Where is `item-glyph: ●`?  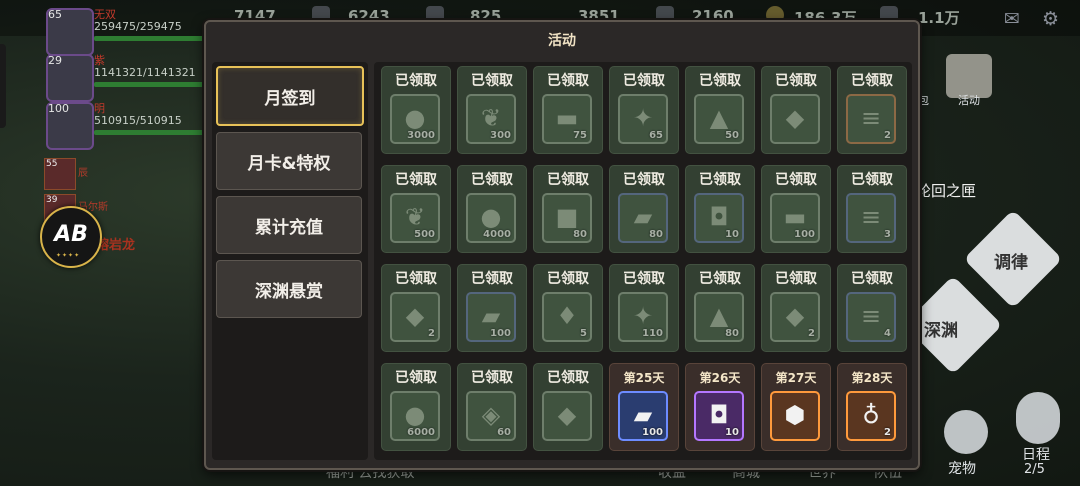
item-glyph: ● is located at coordinates (415, 415).